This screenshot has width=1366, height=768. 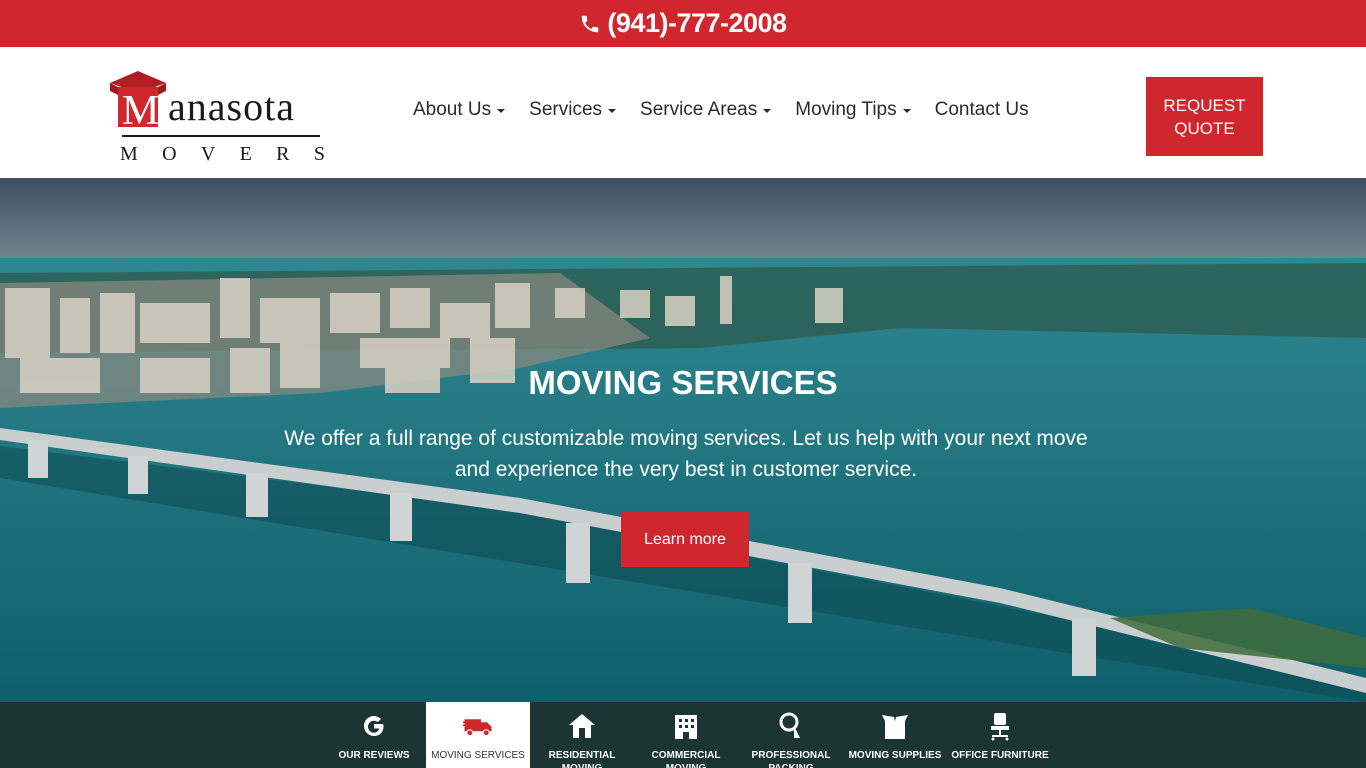 I want to click on logo-sub-letter: M, so click(x=129, y=154).